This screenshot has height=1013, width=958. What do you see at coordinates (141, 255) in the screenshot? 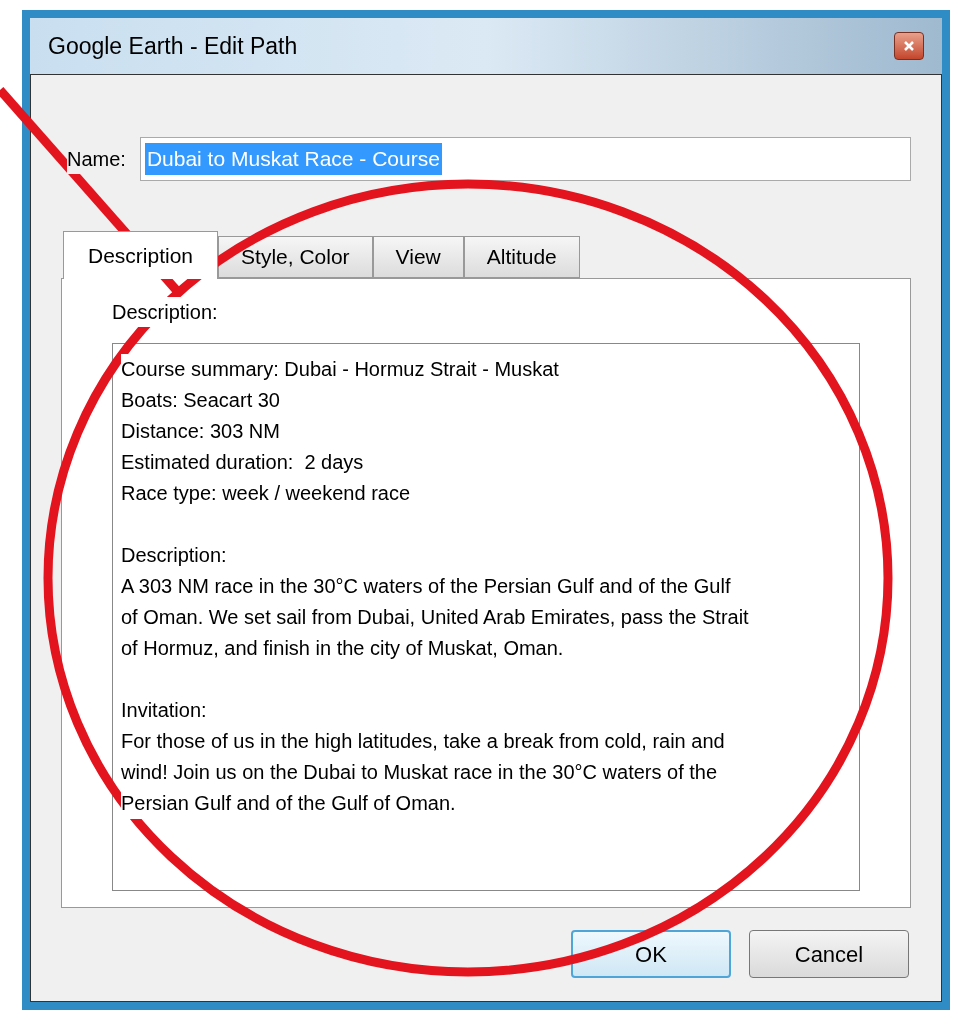
I see `tab: Description` at bounding box center [141, 255].